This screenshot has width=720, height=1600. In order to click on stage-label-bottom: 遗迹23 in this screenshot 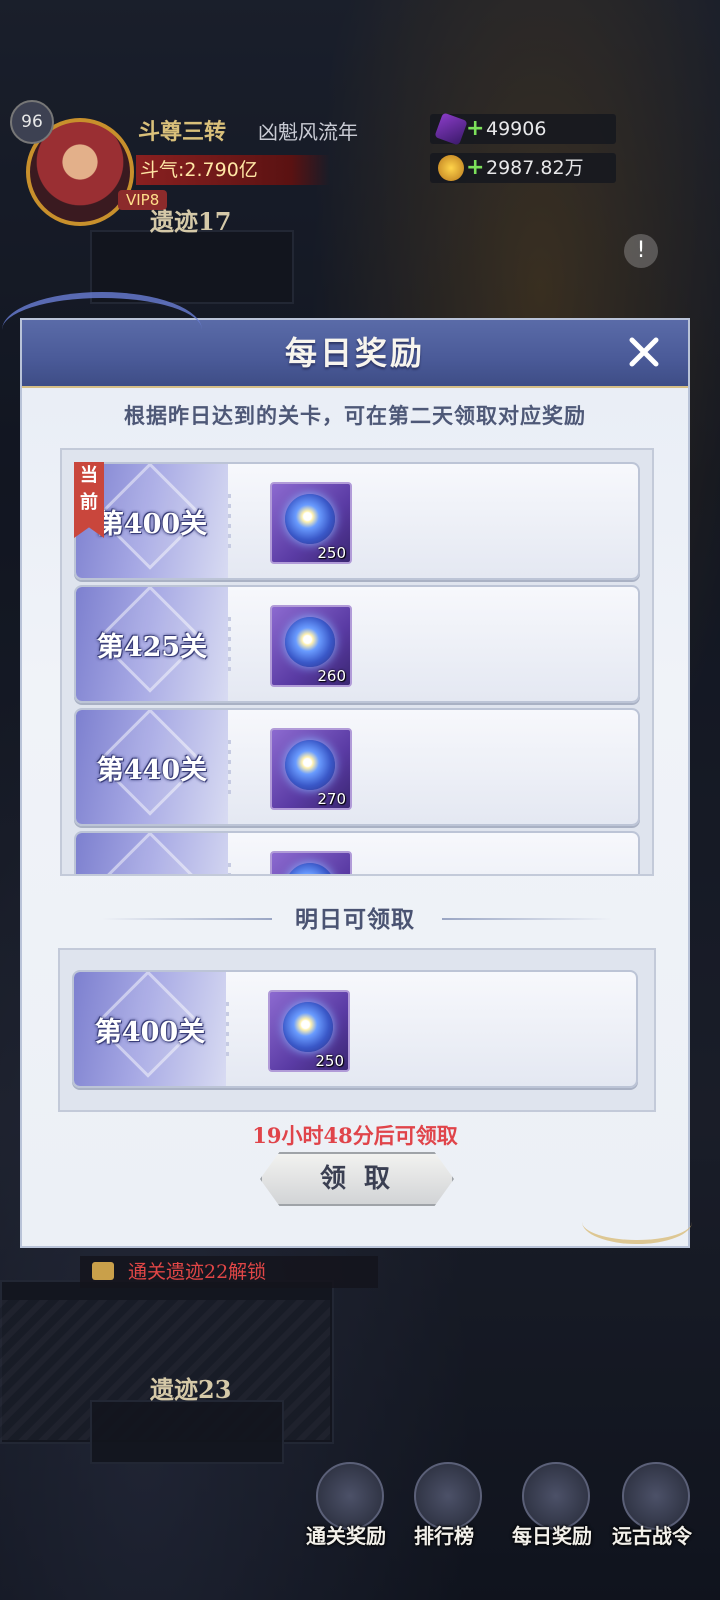, I will do `click(191, 1389)`.